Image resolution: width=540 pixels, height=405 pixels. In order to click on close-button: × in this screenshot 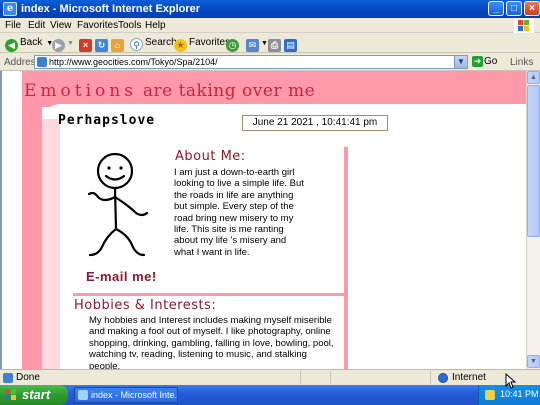, I will do `click(532, 8)`.